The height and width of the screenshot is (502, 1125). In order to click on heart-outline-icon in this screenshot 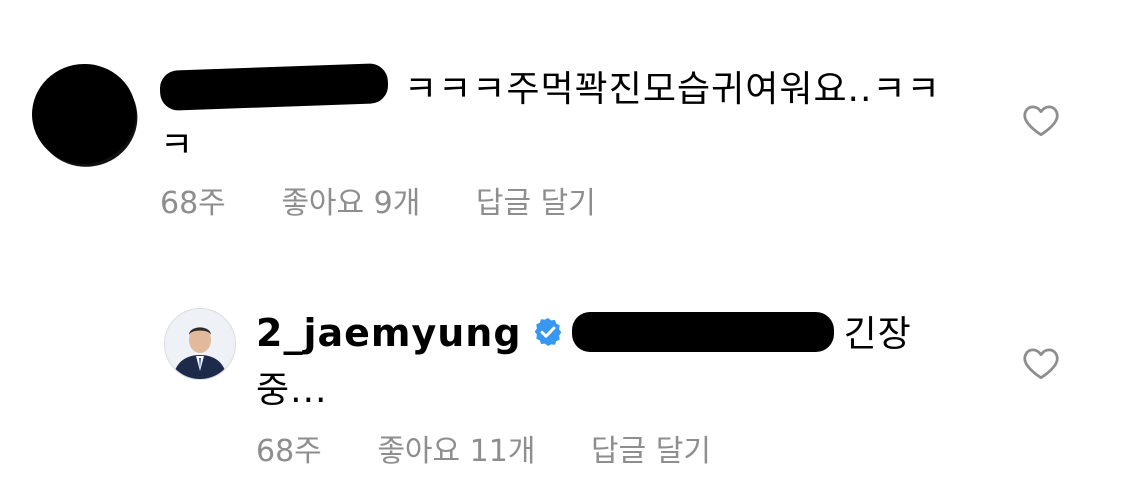, I will do `click(1041, 363)`.